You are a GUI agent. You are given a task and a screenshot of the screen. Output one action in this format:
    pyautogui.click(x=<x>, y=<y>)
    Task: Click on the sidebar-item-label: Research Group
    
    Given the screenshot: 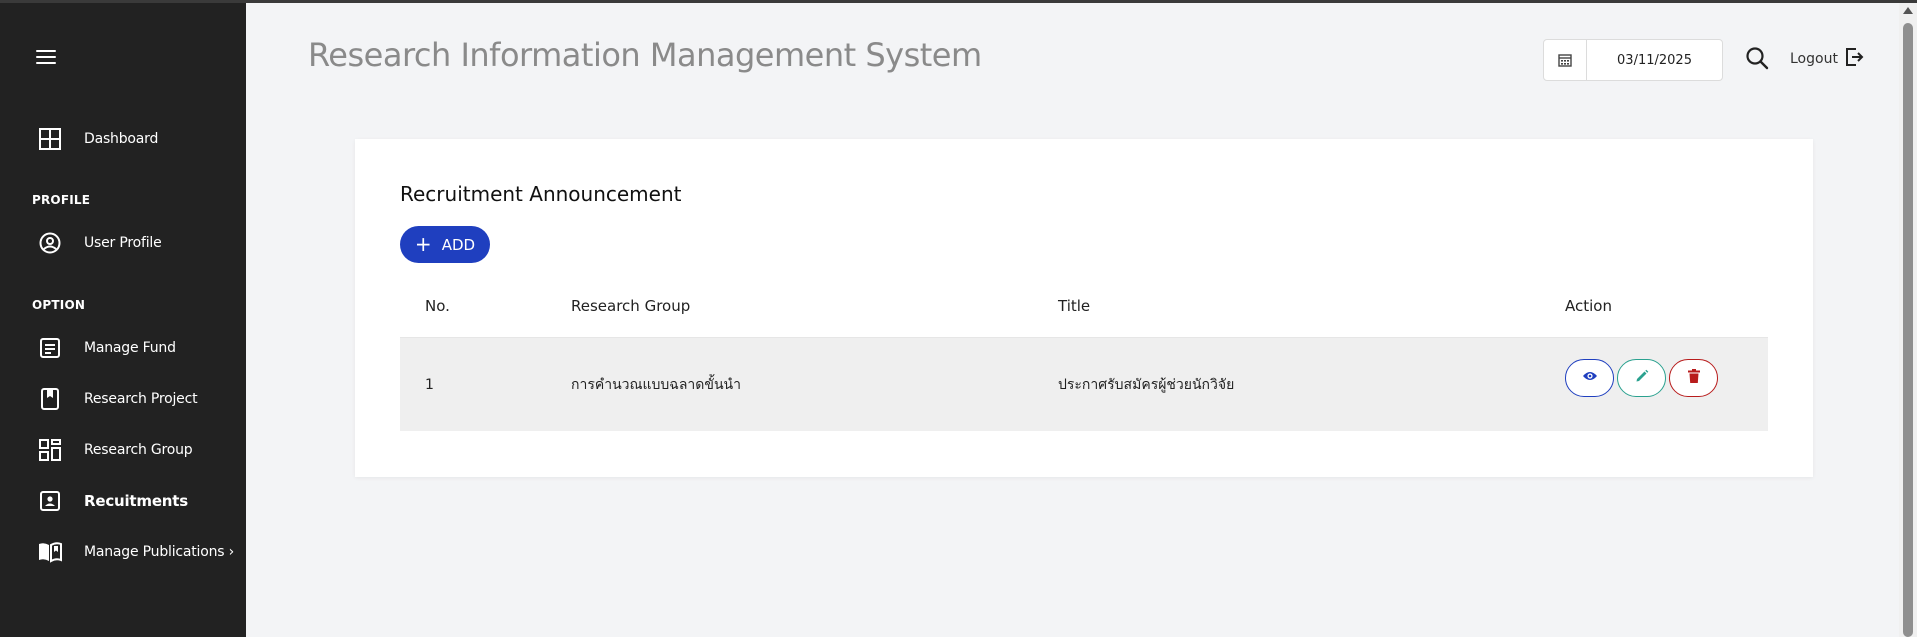 What is the action you would take?
    pyautogui.click(x=138, y=450)
    